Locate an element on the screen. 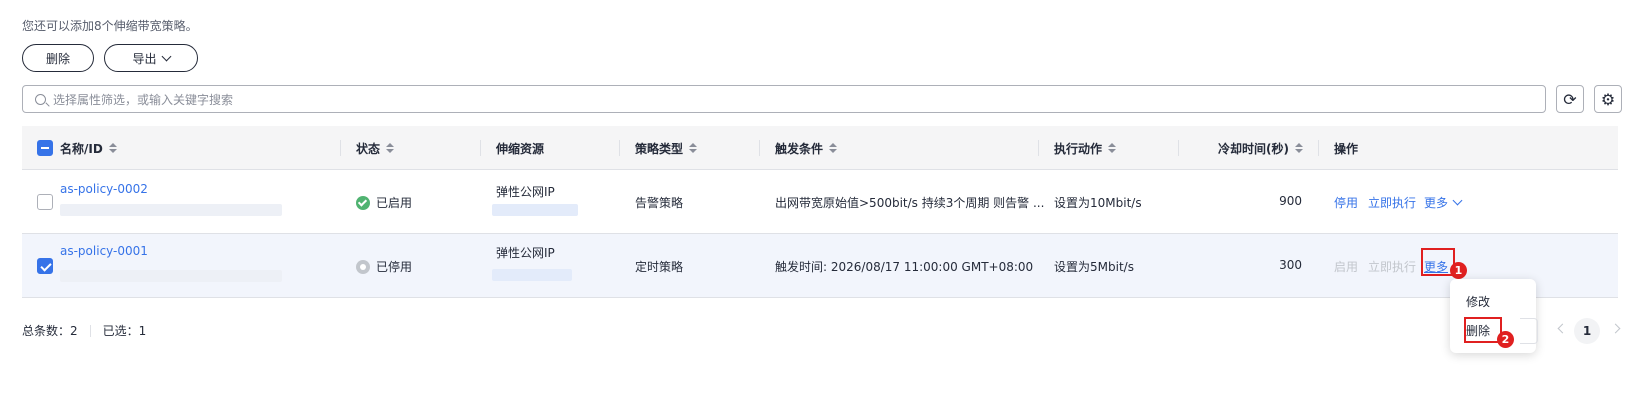 This screenshot has width=1640, height=400. search-input: 选择属性筛选，或输入关键字搜索 is located at coordinates (784, 99).